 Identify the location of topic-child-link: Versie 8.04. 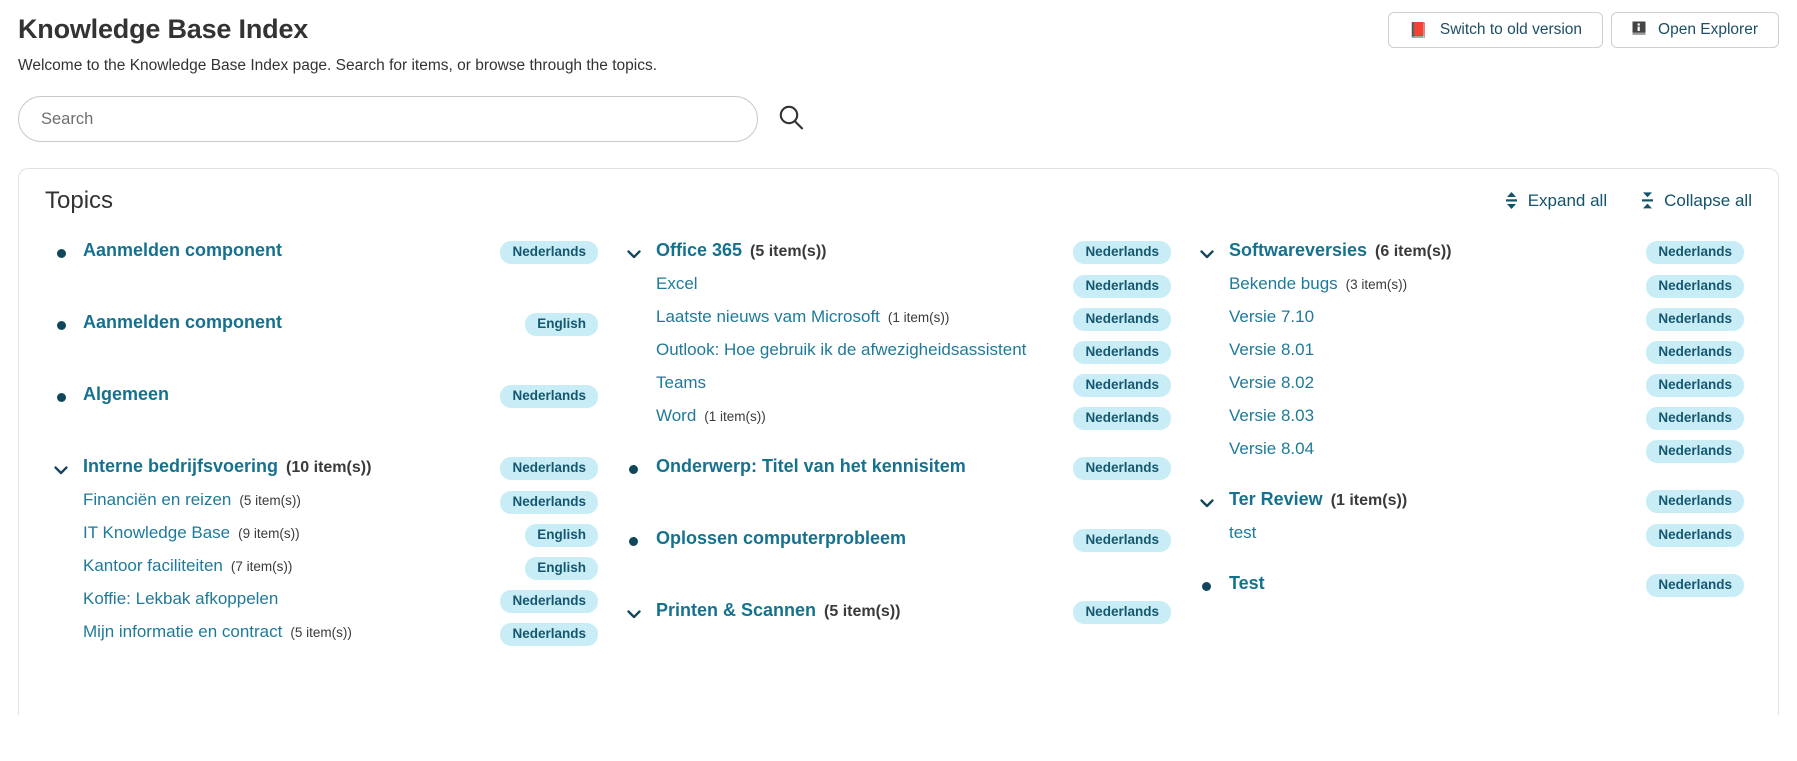
(1271, 449).